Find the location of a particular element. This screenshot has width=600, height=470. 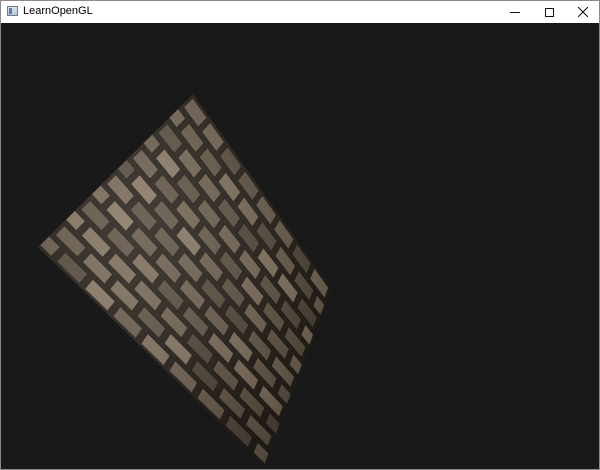

close-icon is located at coordinates (583, 12).